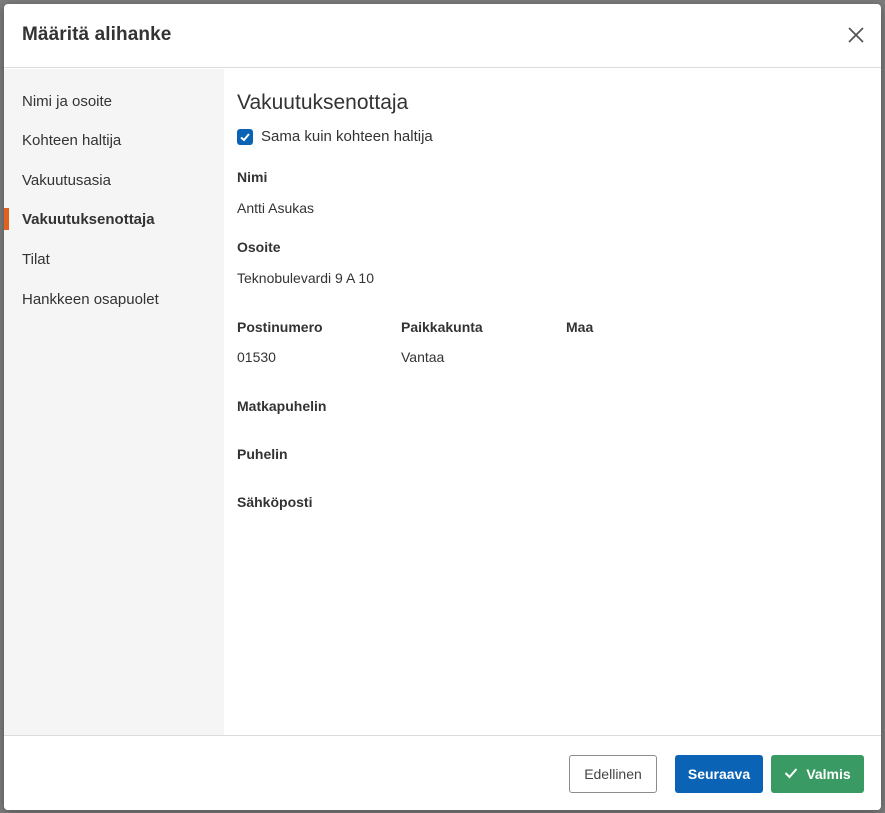  What do you see at coordinates (347, 136) in the screenshot?
I see `same-as-holder-label: Sama kuin kohteen haltija` at bounding box center [347, 136].